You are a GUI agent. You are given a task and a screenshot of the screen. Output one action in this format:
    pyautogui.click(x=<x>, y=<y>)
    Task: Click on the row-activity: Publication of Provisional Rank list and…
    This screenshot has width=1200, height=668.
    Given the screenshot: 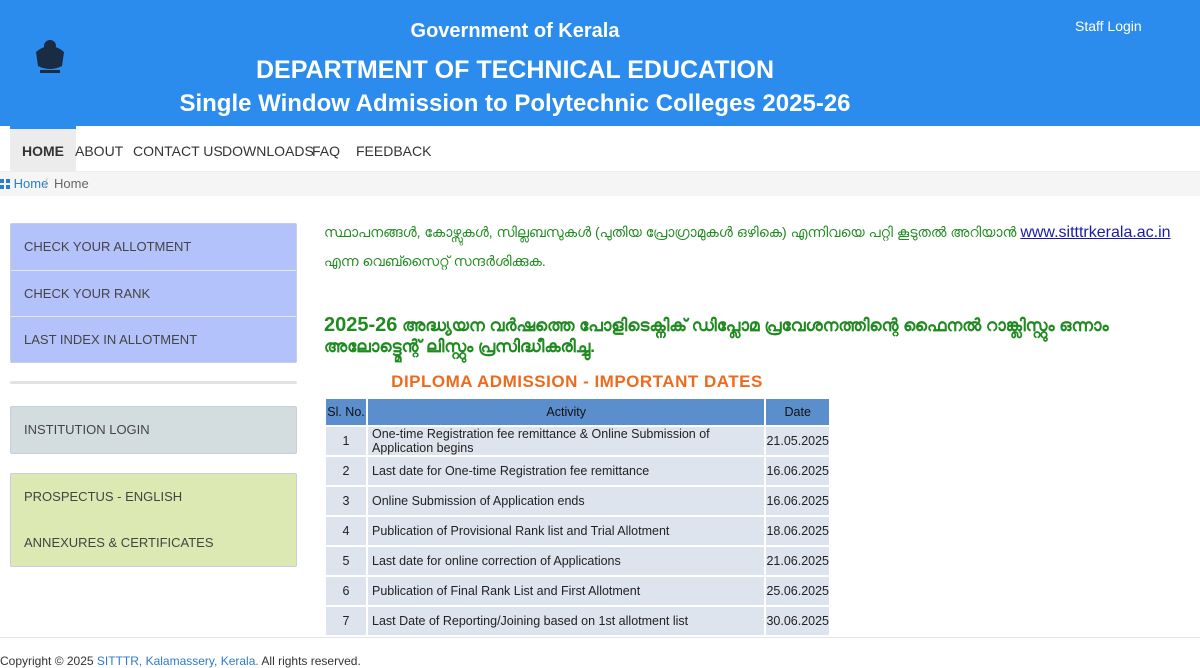 What is the action you would take?
    pyautogui.click(x=566, y=531)
    